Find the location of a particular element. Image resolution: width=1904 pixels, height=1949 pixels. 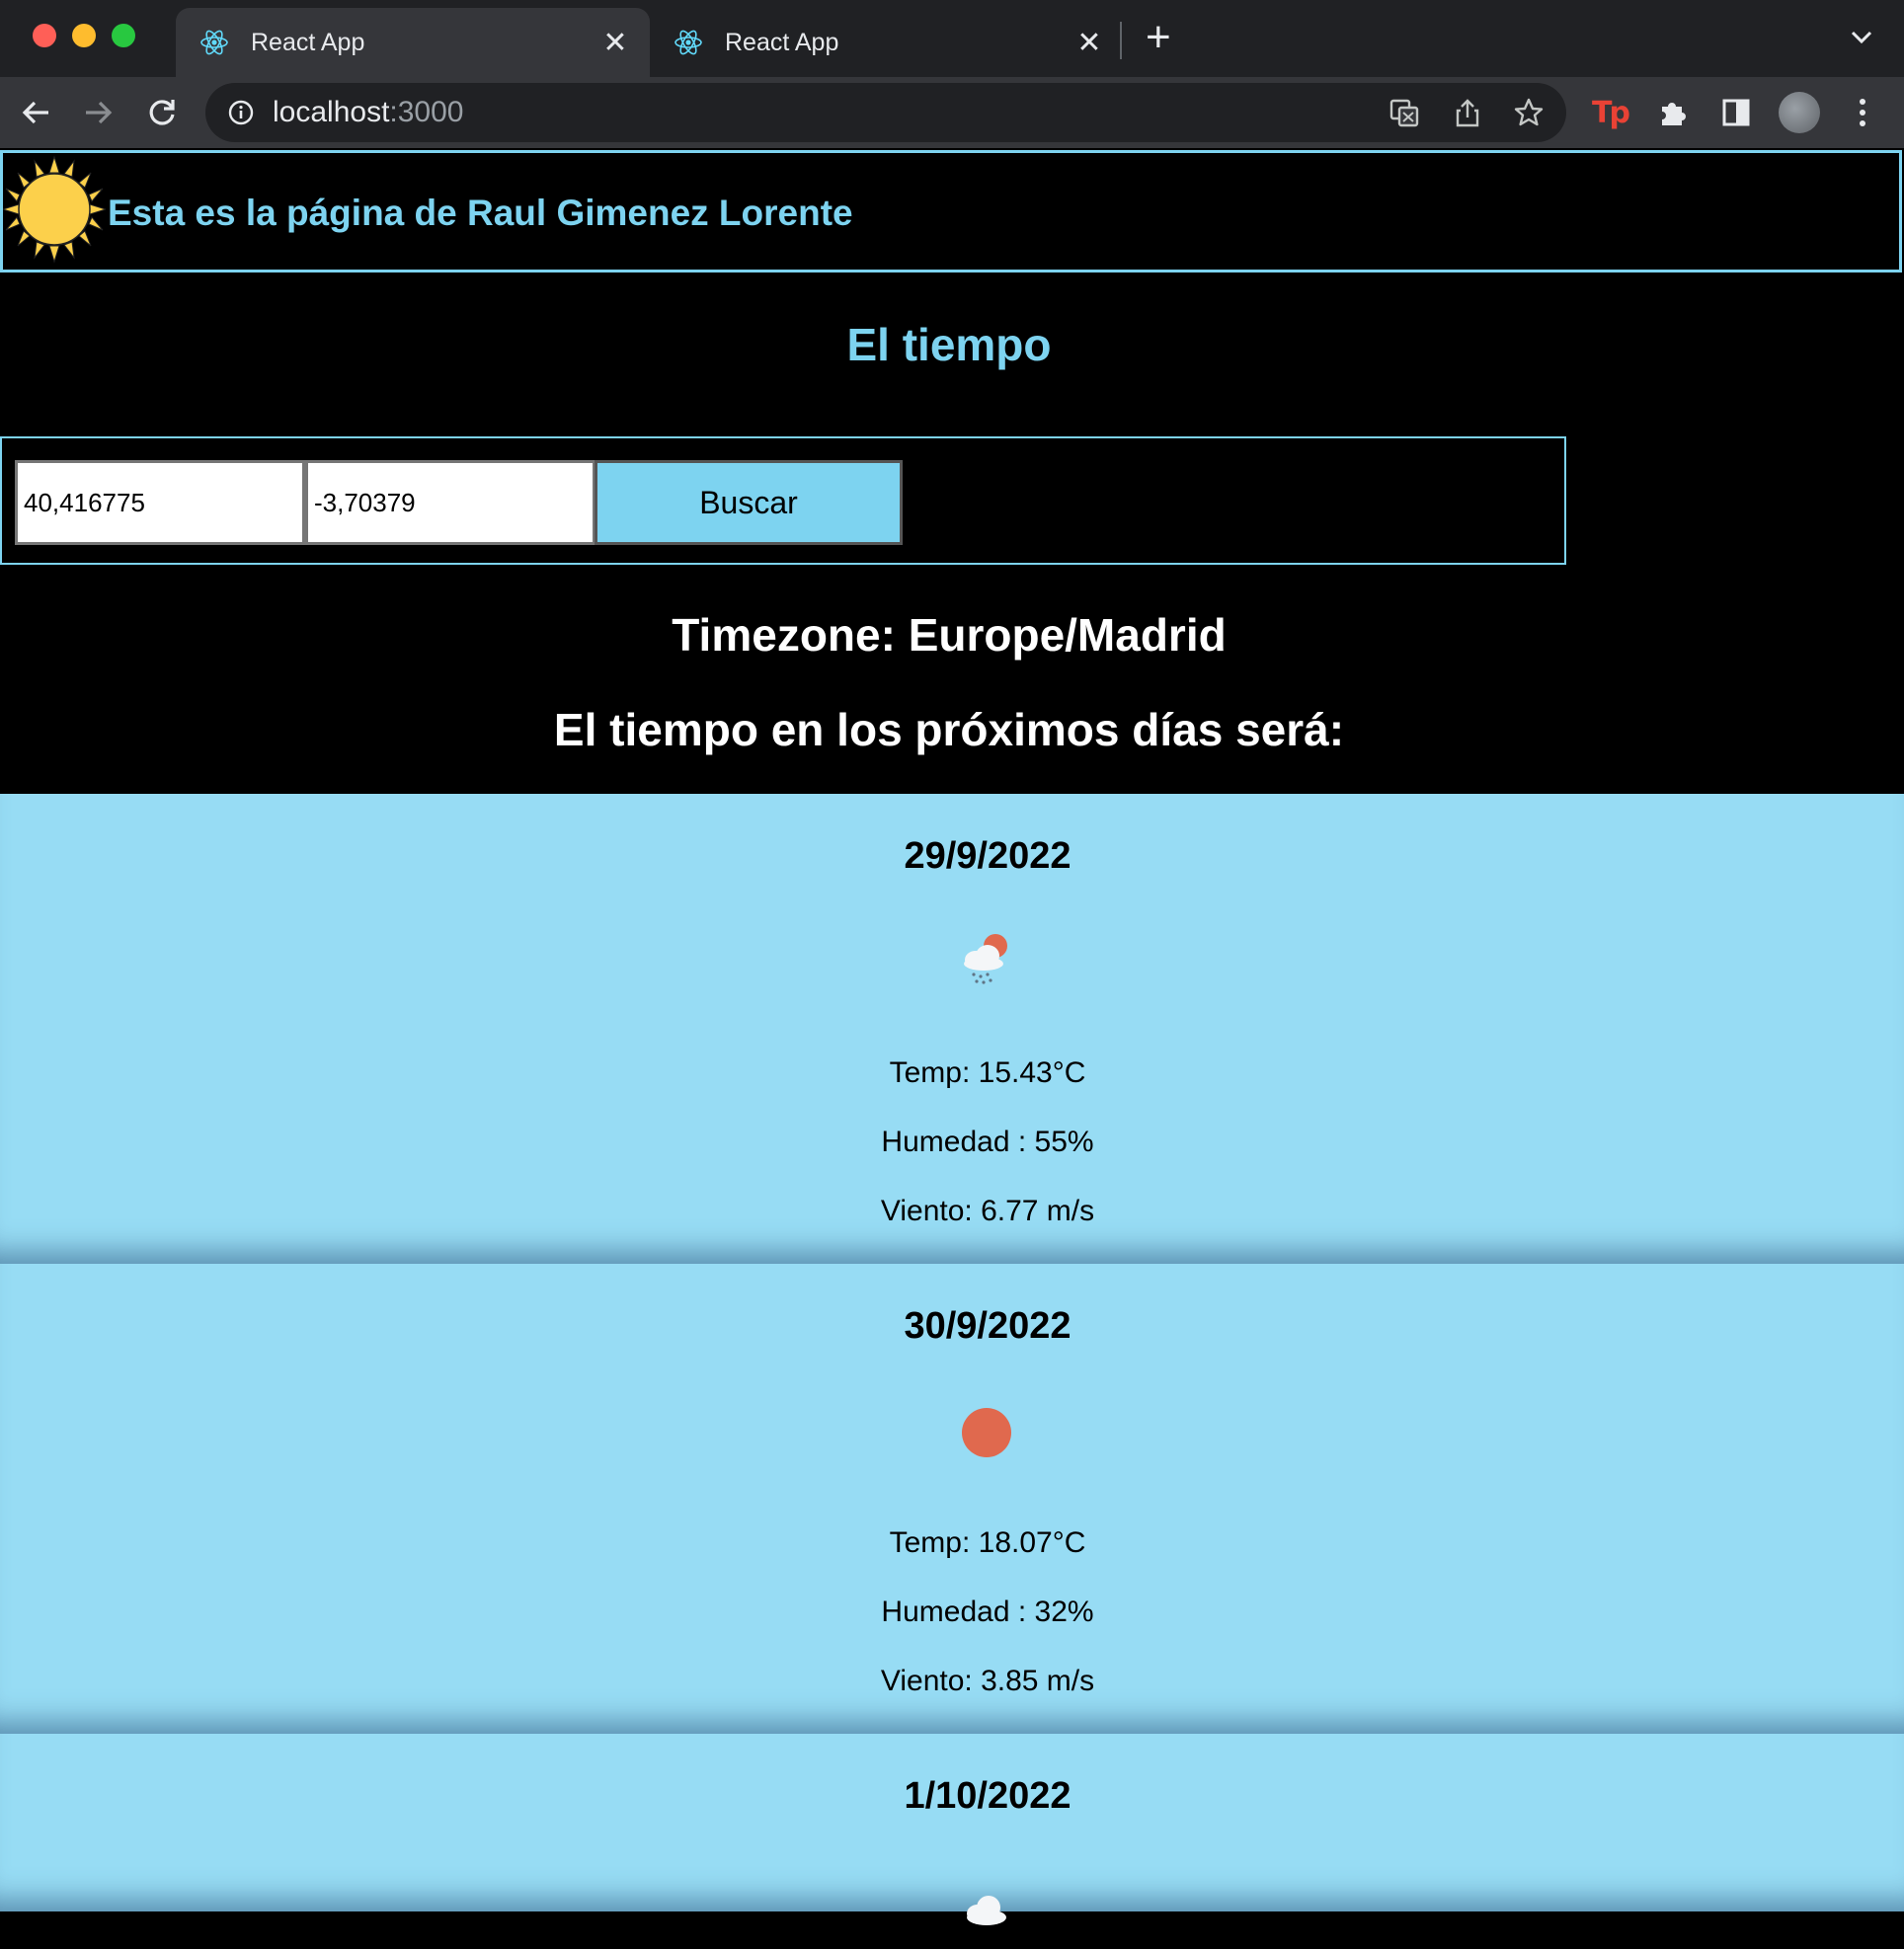

sun-logo-icon is located at coordinates (54, 210).